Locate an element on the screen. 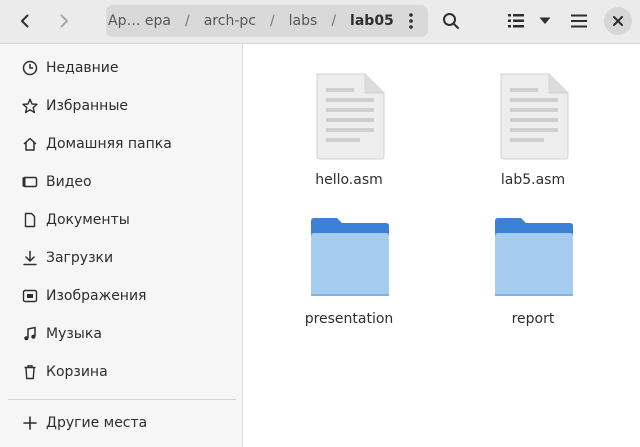 This screenshot has width=640, height=447. path-menu-button is located at coordinates (411, 21).